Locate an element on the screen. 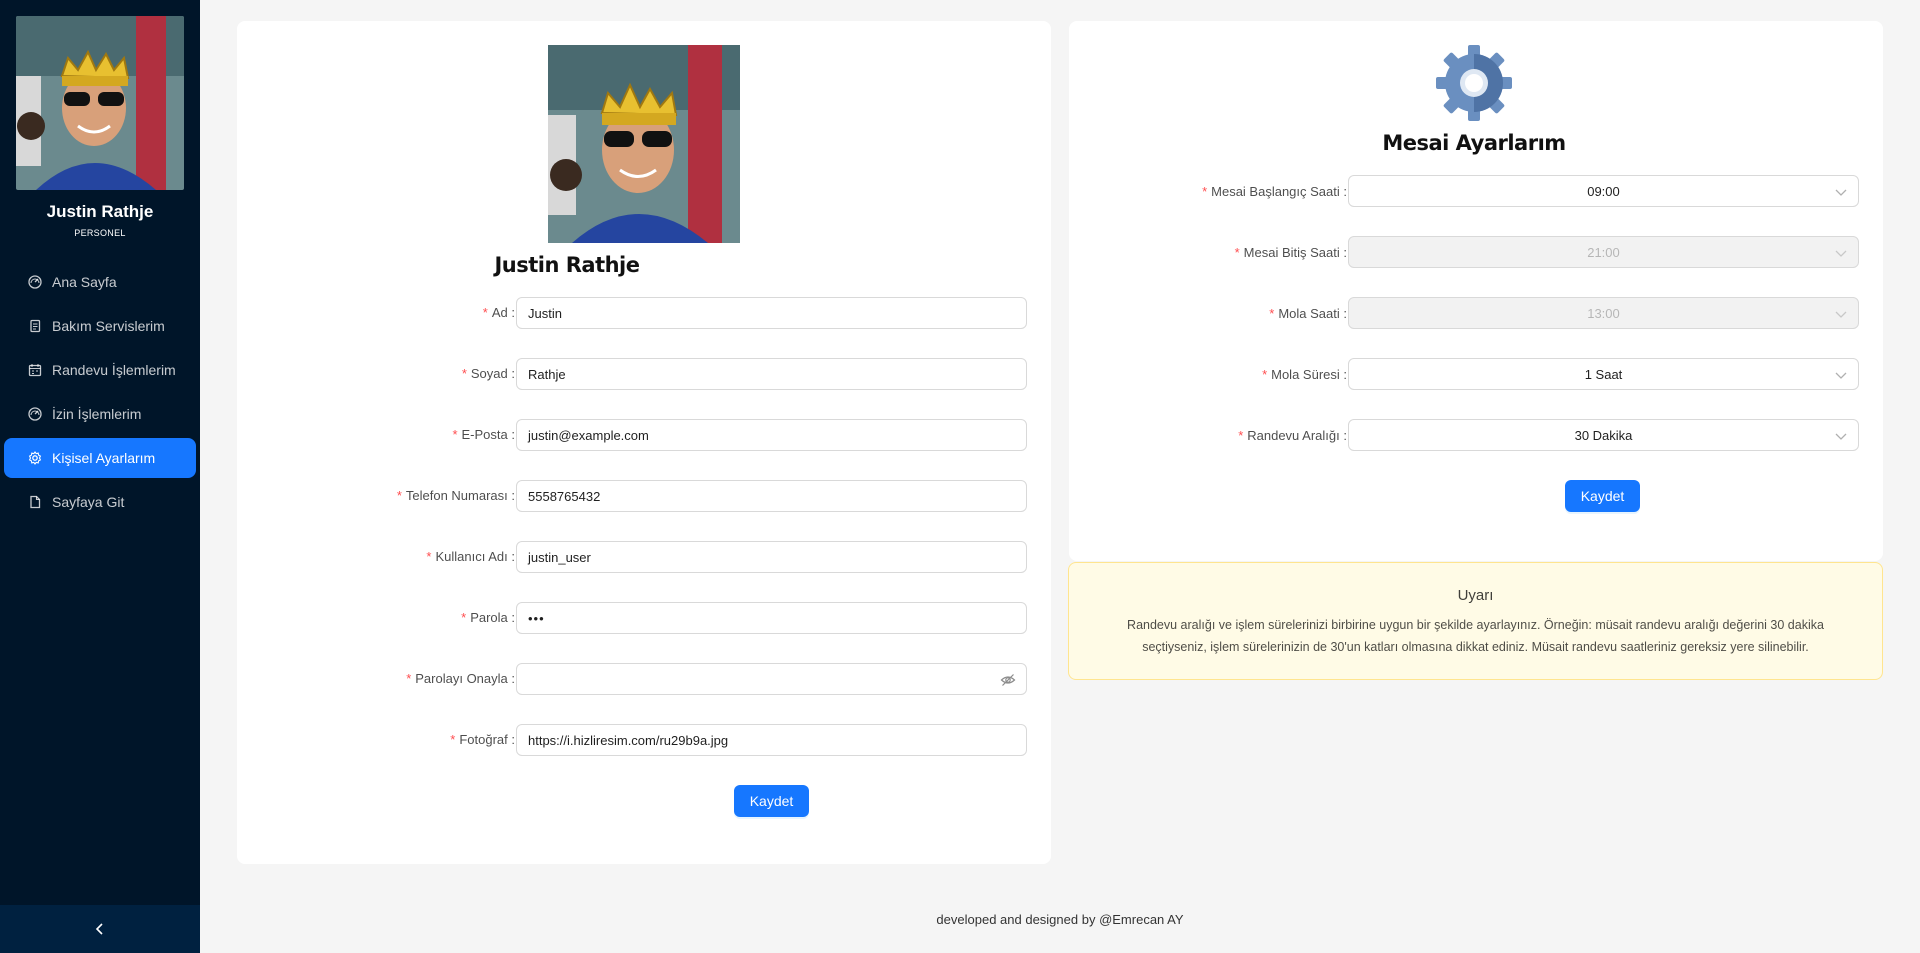  break-time-value: 13:00 is located at coordinates (1603, 313).